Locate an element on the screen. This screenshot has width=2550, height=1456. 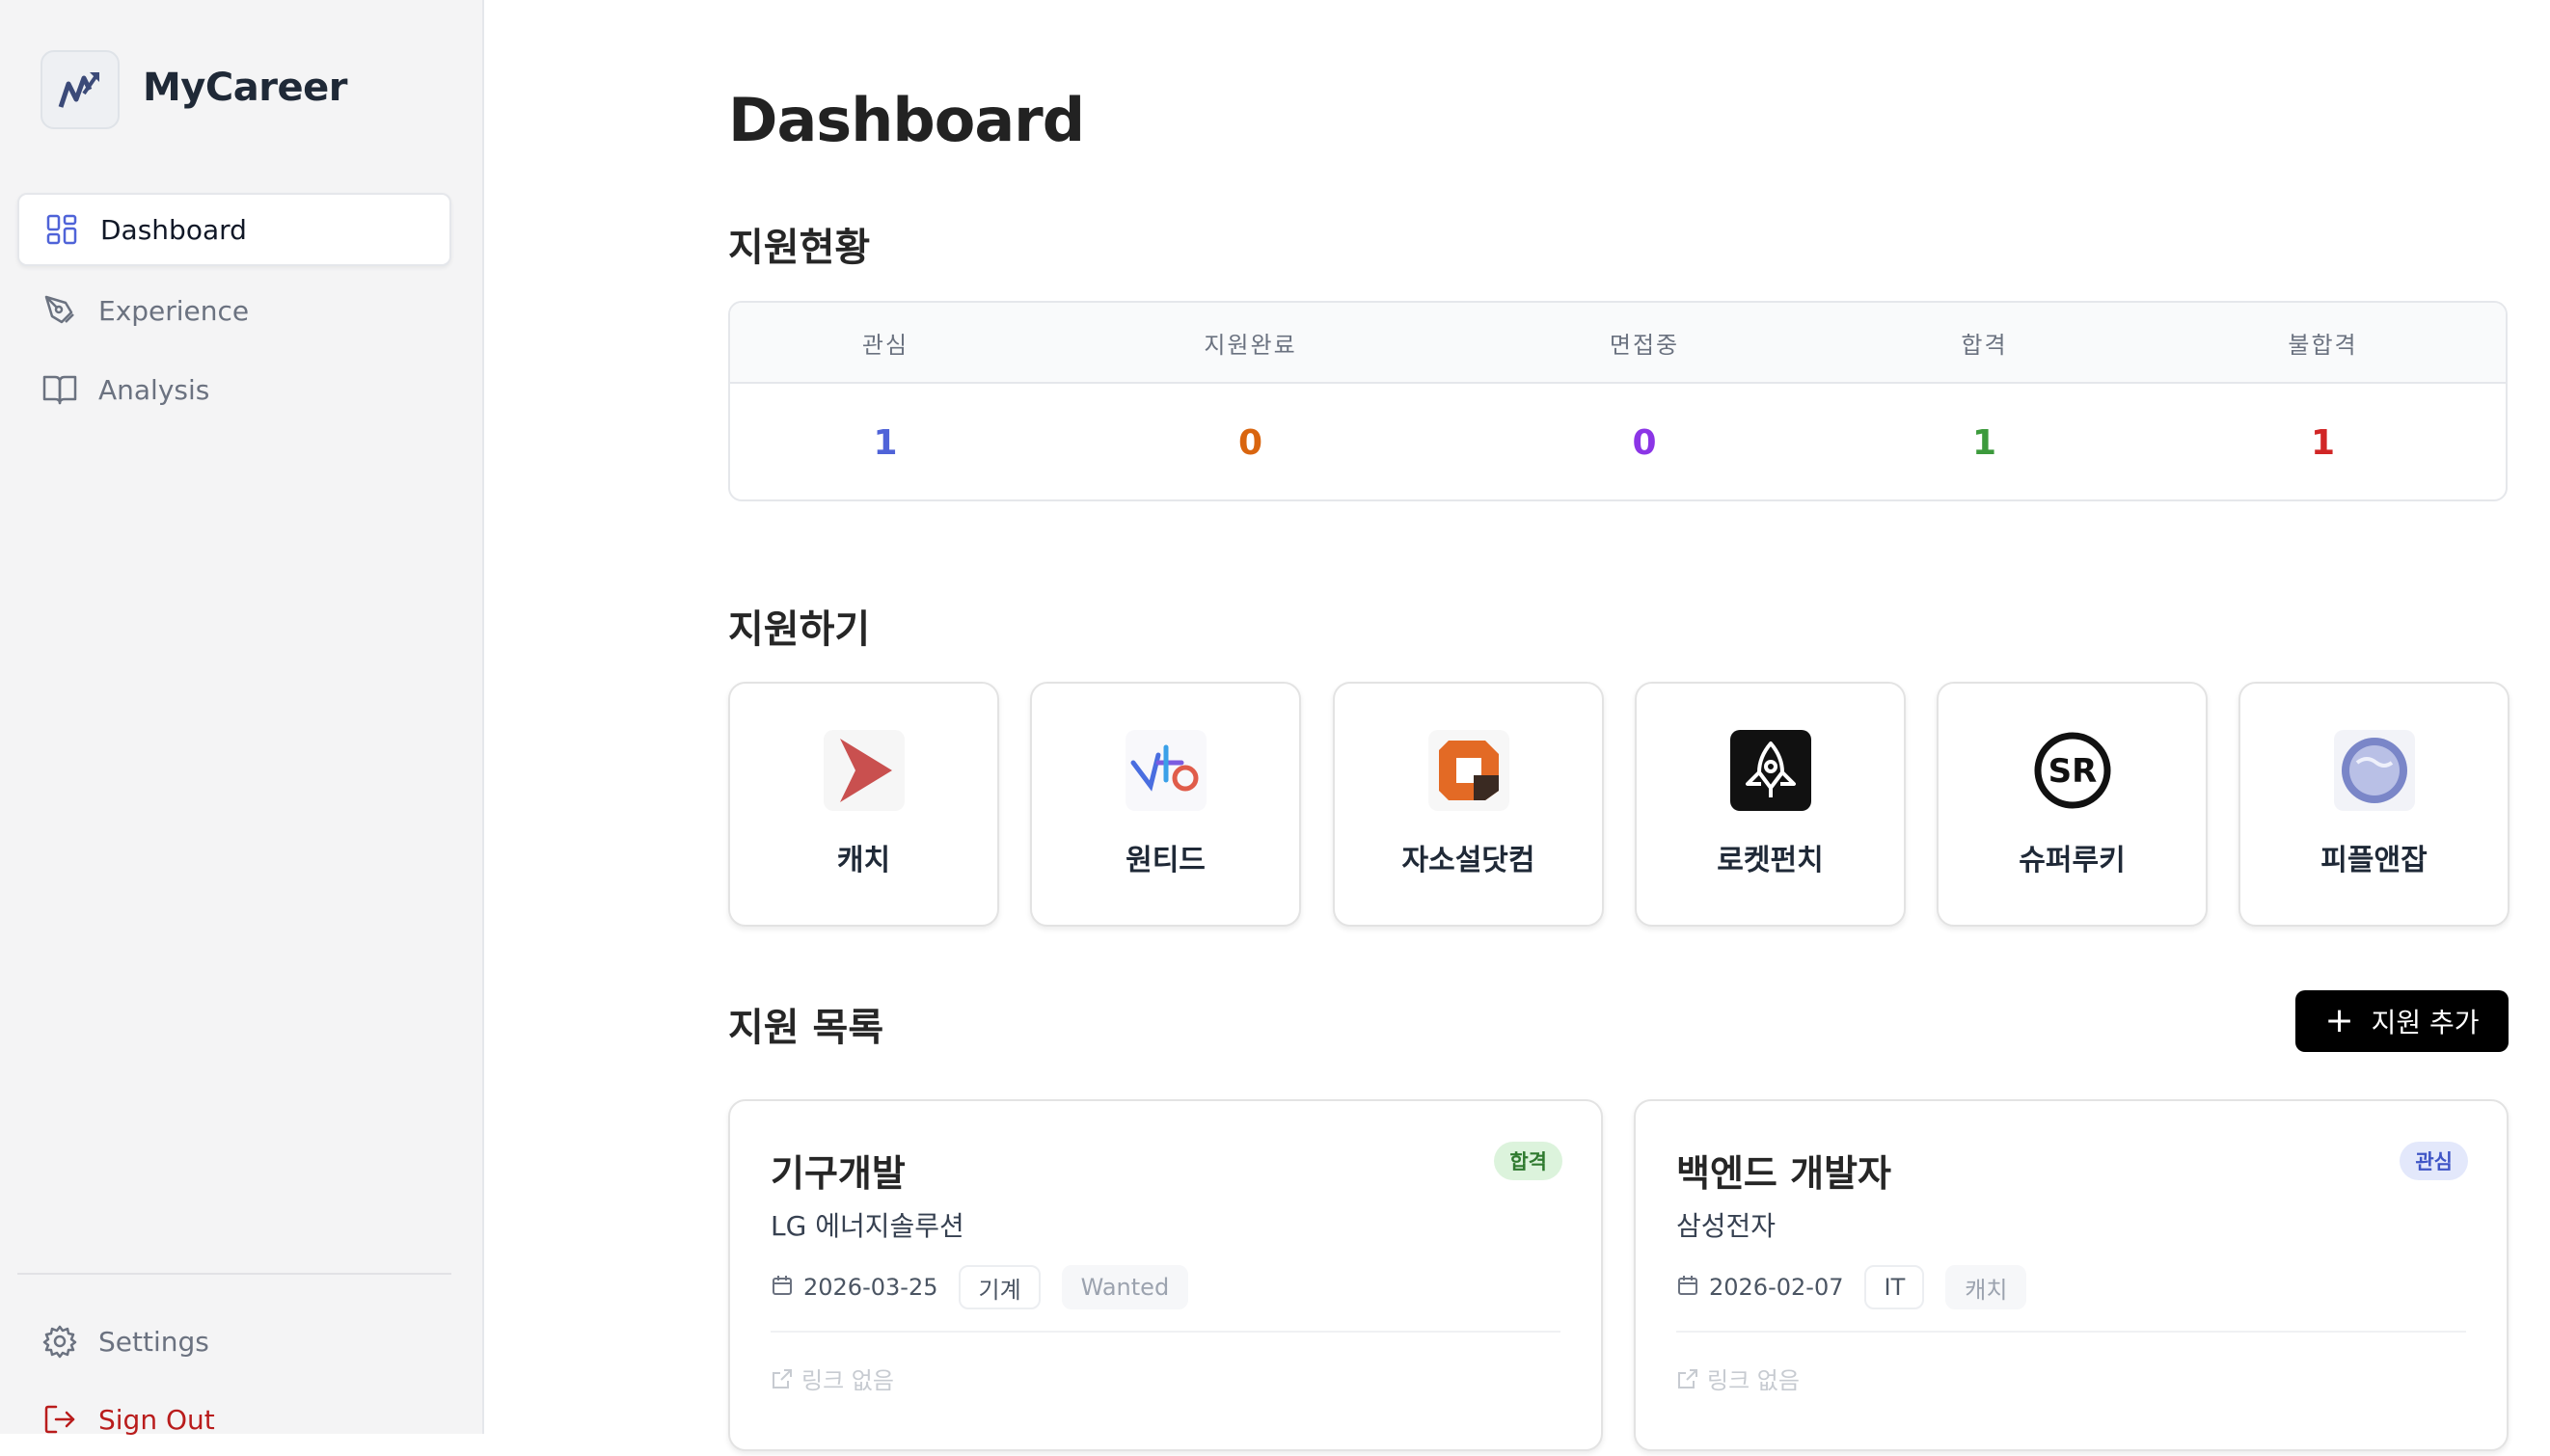
brand-name: MyCareer is located at coordinates (245, 88).